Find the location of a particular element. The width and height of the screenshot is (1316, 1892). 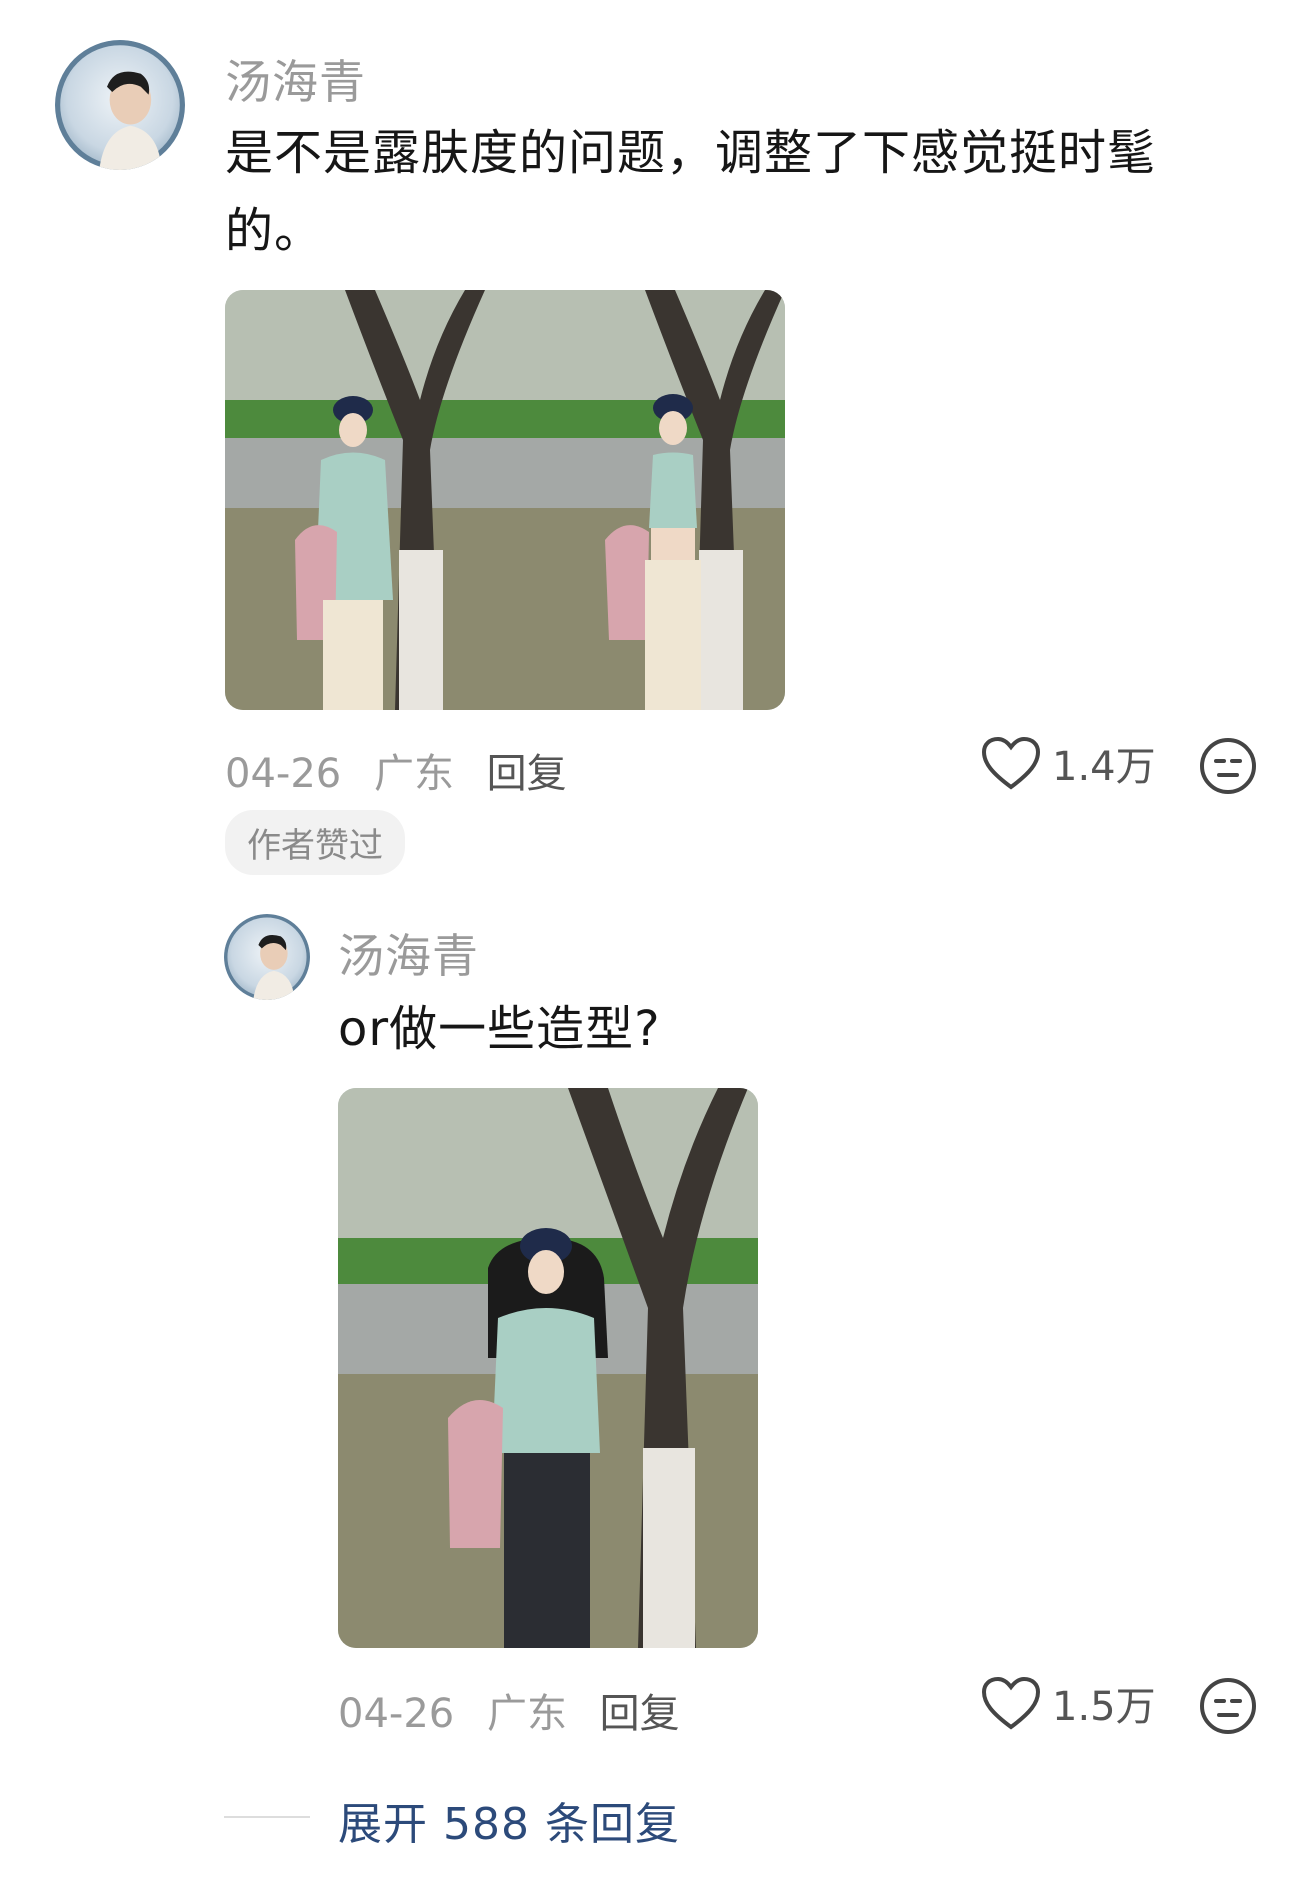

reply-photo is located at coordinates (548, 1368).